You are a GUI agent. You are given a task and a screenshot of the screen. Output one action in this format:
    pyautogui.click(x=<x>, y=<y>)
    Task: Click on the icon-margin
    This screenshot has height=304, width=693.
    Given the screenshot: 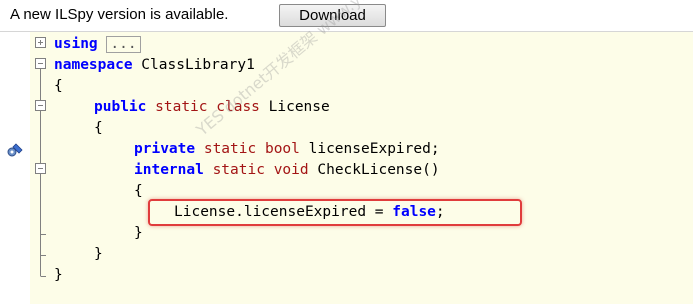 What is the action you would take?
    pyautogui.click(x=15, y=168)
    